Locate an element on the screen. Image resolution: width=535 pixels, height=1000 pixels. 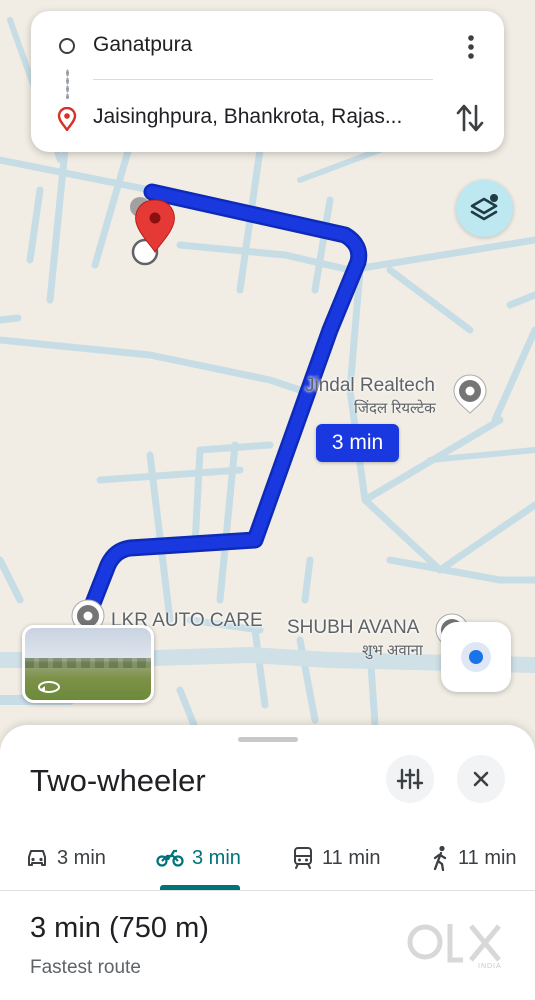
close-button is located at coordinates (481, 779).